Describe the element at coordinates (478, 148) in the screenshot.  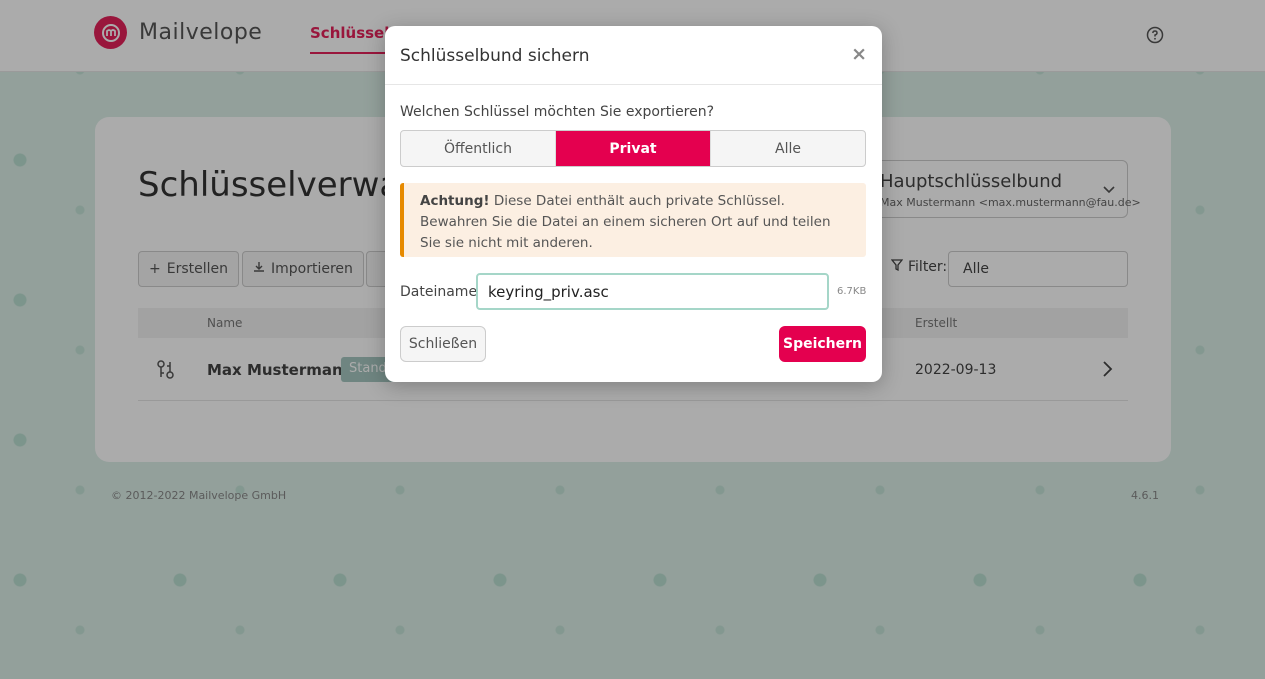
I see `segment-public: Öffentlich` at that location.